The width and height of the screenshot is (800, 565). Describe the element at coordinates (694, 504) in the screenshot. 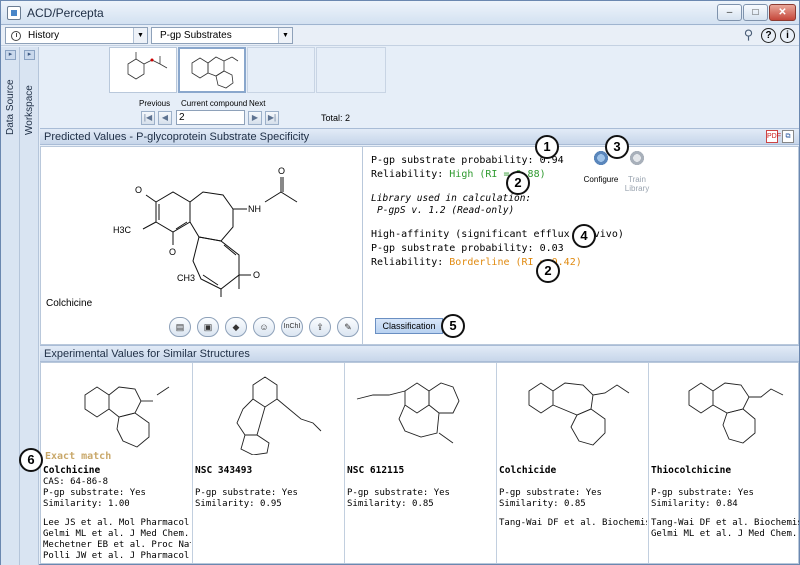

I see `similar-structure-info: Similarity: 0.84` at that location.